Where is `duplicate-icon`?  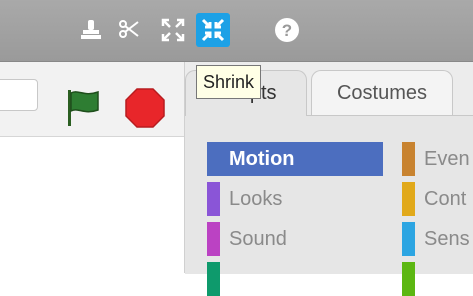
duplicate-icon is located at coordinates (91, 29).